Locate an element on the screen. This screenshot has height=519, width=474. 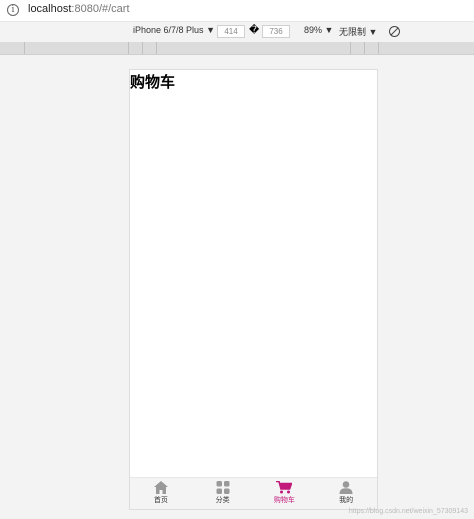
width-input: 414 is located at coordinates (231, 31).